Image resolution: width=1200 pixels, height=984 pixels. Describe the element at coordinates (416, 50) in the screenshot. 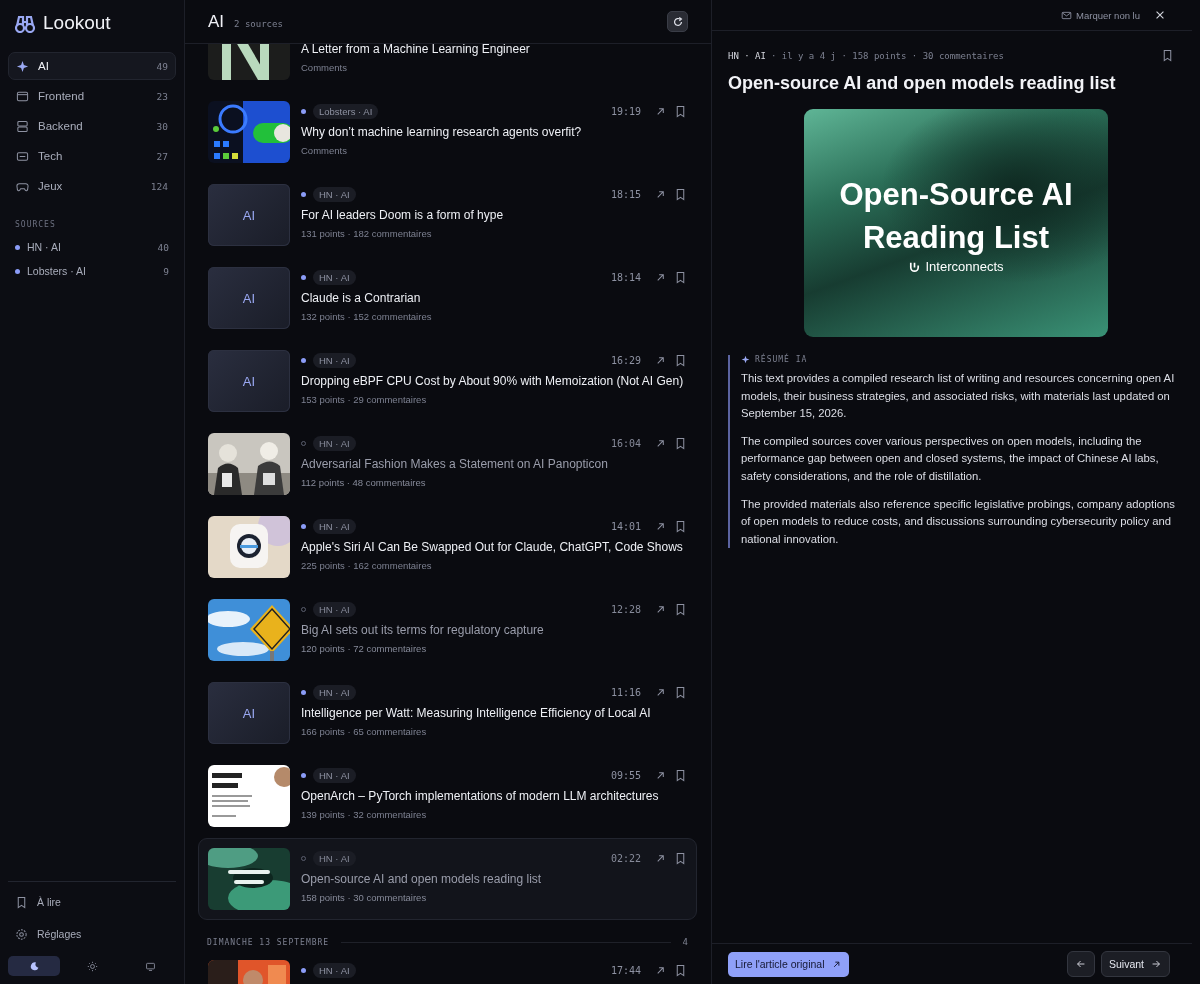

I see `article-title: A Letter from a Machine Learning Engineer` at that location.